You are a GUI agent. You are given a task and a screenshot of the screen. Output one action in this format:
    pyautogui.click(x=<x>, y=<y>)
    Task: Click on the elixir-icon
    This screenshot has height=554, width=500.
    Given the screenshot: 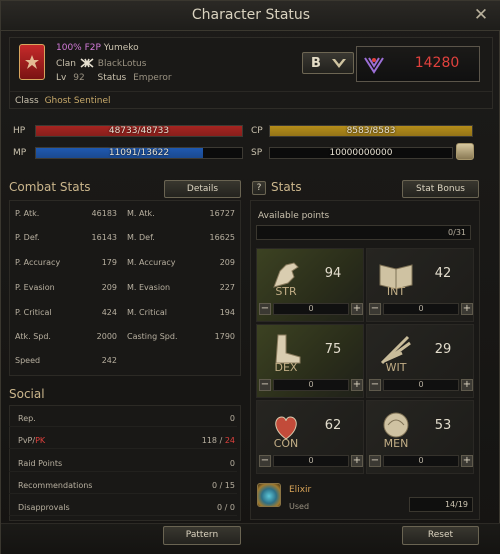 What is the action you would take?
    pyautogui.click(x=269, y=495)
    